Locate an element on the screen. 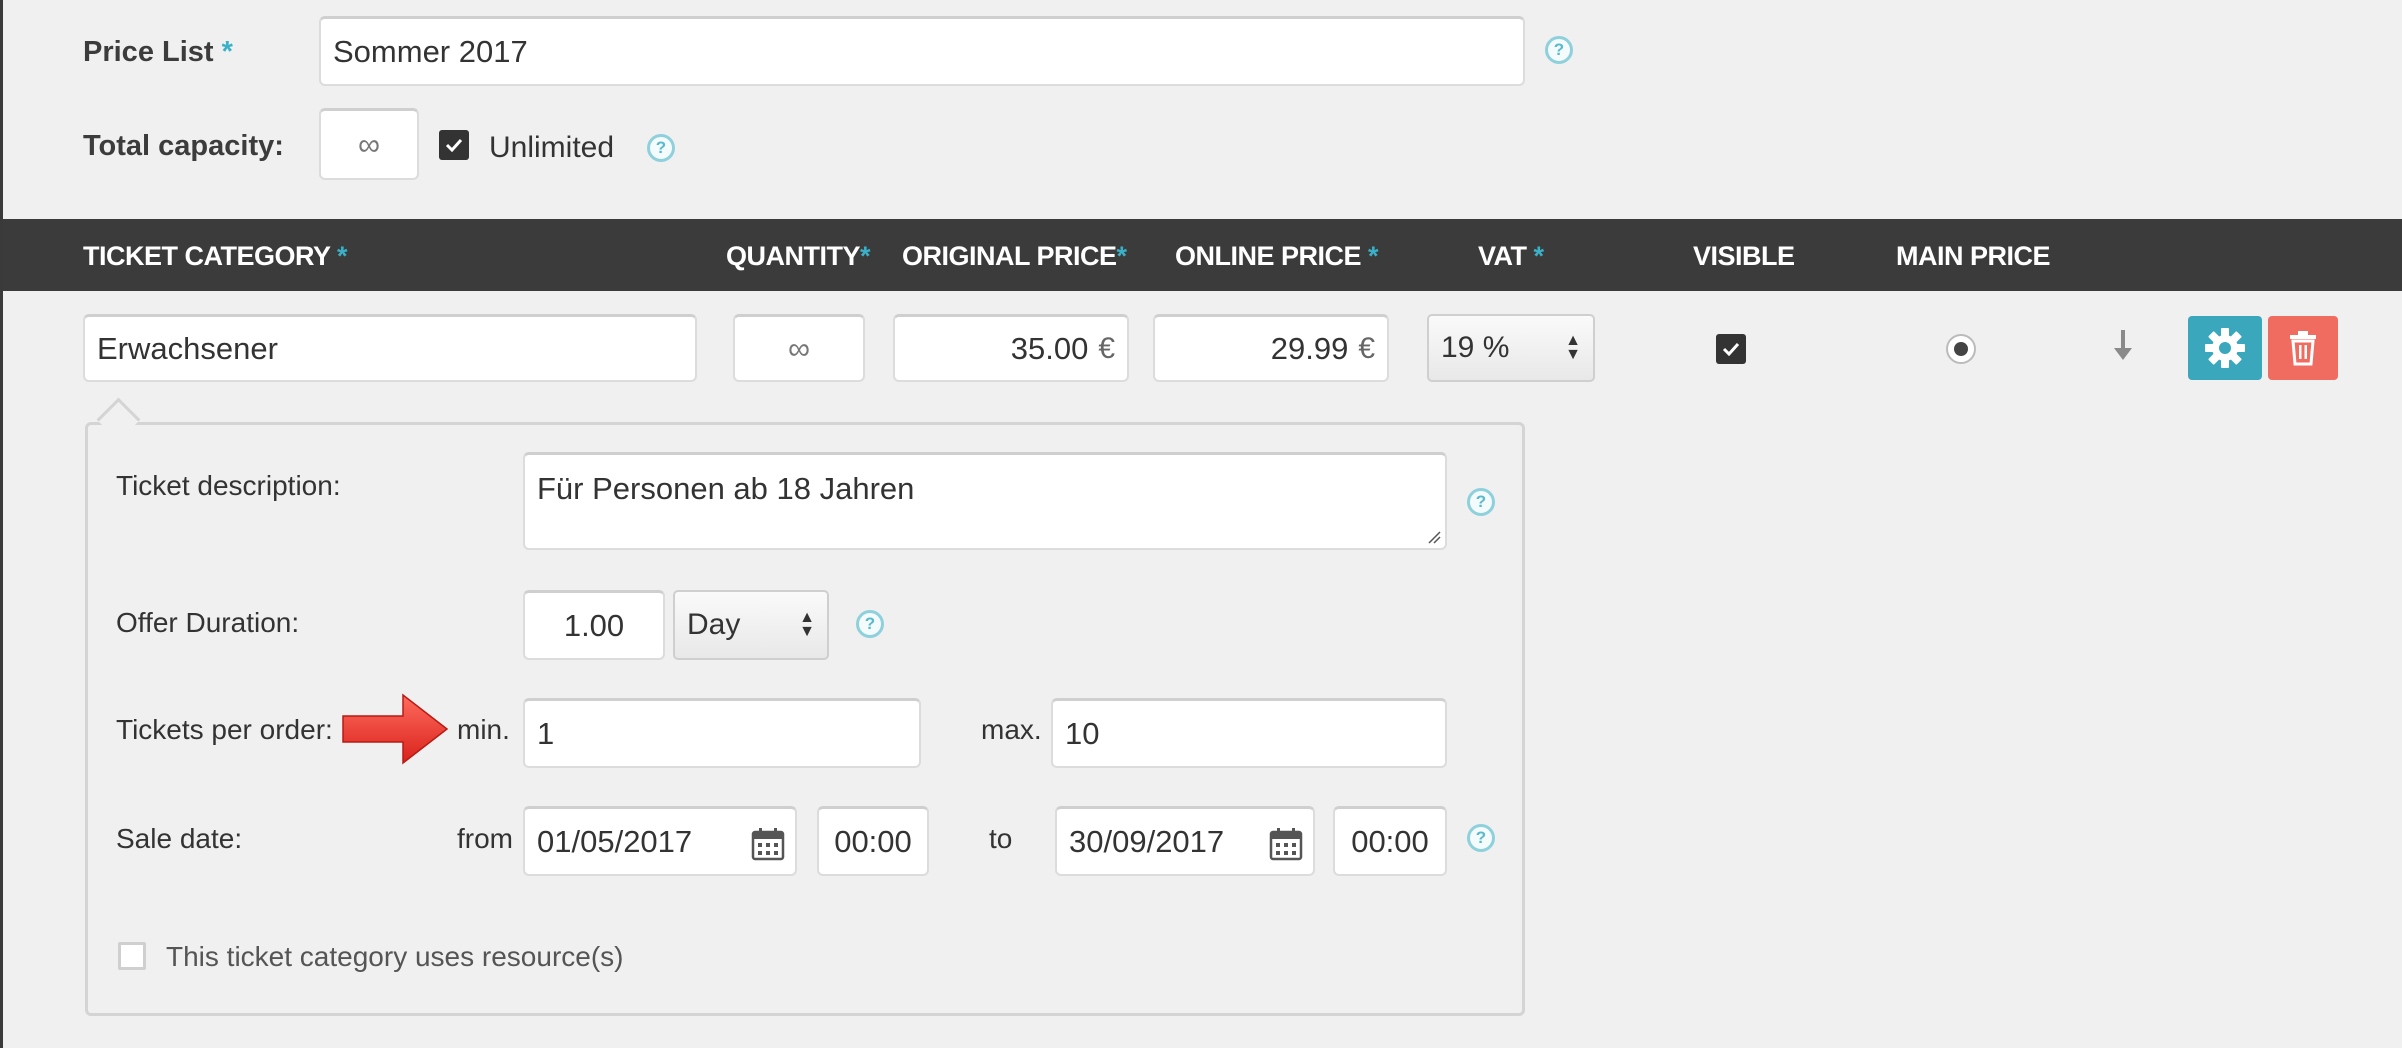 This screenshot has width=2402, height=1048. quantity-value: ∞ is located at coordinates (799, 348).